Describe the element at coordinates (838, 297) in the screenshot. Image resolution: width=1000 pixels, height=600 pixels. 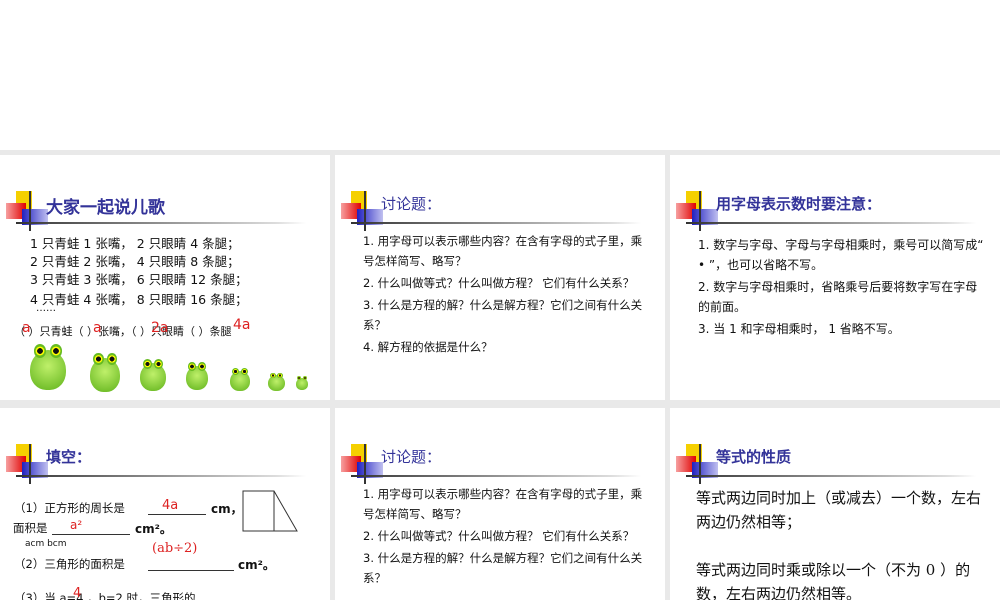
I see `note-item: 2. 数字与字母相乘时，省略乘号后要将数字写在字母的前面。` at that location.